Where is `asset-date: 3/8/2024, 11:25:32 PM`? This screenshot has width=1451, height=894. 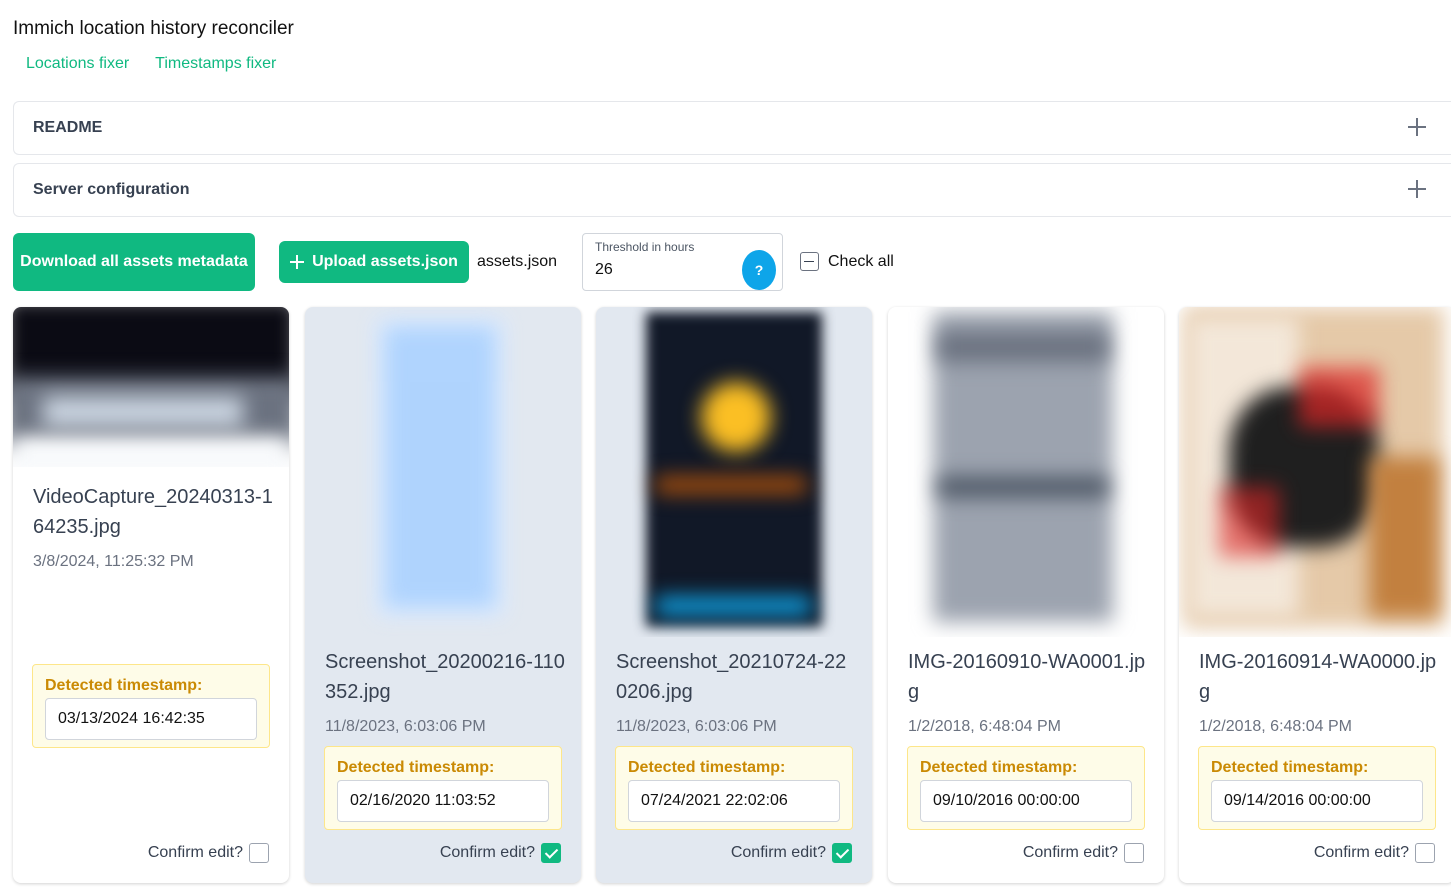
asset-date: 3/8/2024, 11:25:32 PM is located at coordinates (113, 561).